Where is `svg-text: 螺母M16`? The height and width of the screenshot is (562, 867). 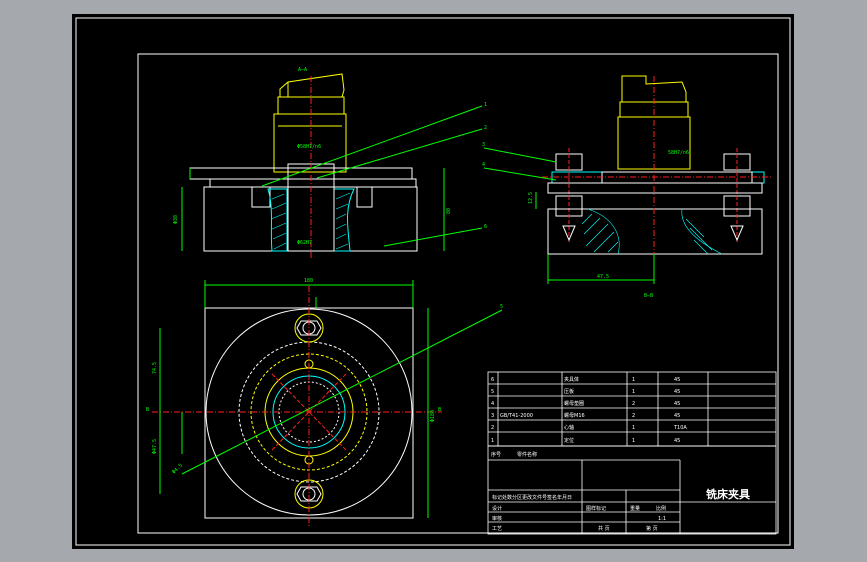
svg-text: 螺母M16 is located at coordinates (574, 415).